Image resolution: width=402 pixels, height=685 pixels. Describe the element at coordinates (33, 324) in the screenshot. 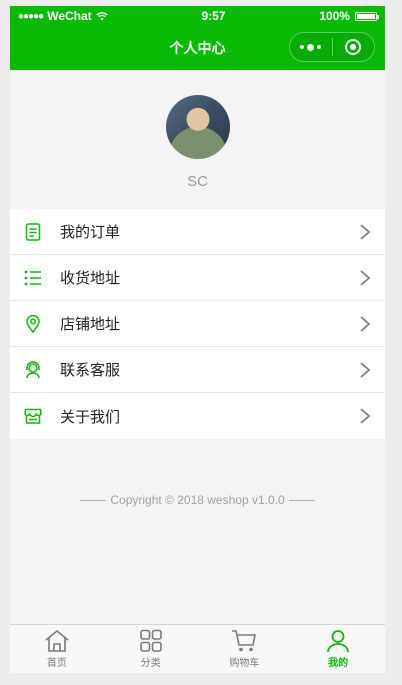

I see `location-pin-icon` at that location.